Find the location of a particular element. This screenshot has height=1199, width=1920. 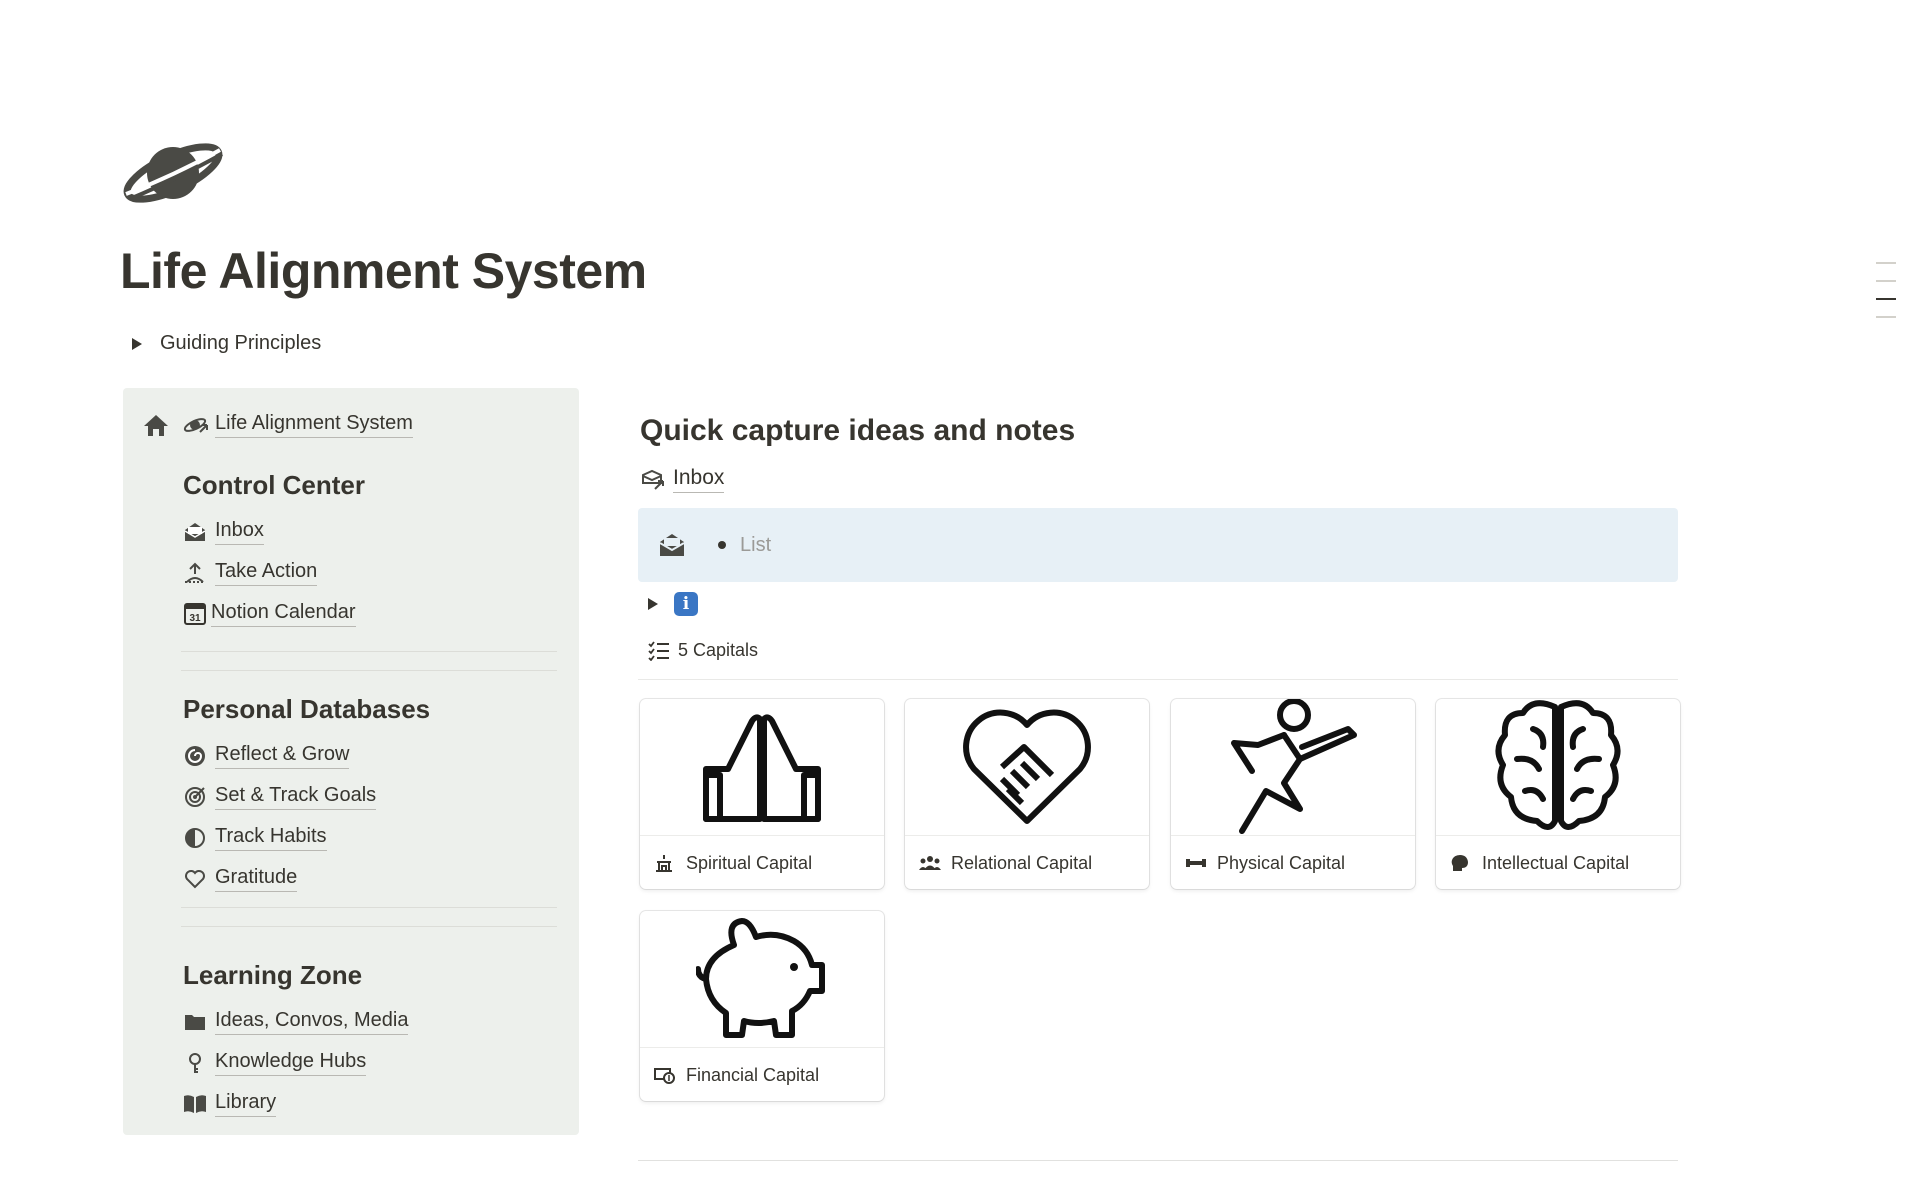

money-icon is located at coordinates (665, 1075).